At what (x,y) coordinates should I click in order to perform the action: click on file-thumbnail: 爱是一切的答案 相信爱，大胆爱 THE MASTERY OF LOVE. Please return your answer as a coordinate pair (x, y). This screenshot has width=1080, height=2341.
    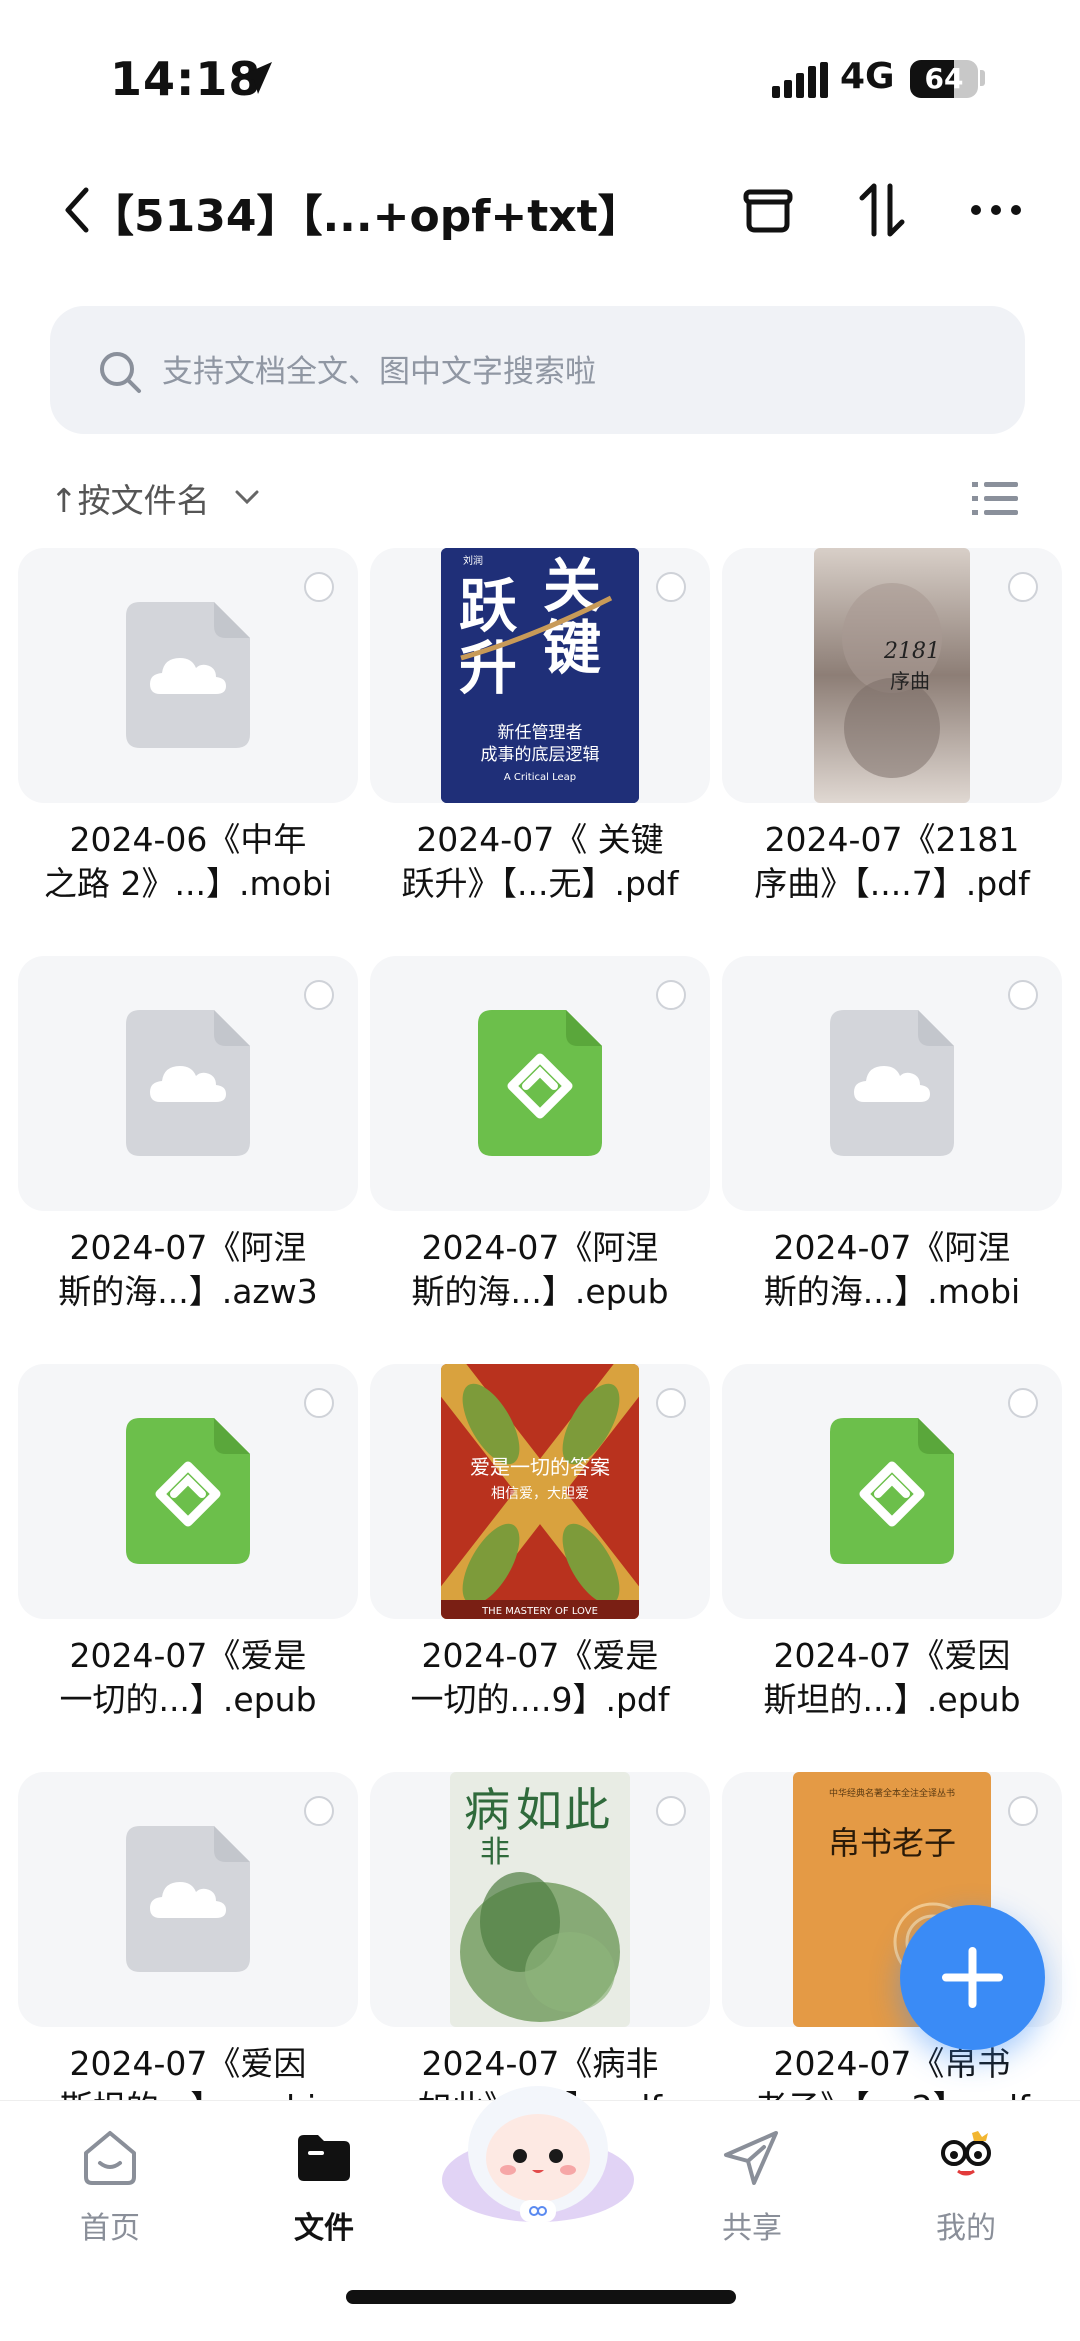
    Looking at the image, I should click on (540, 1491).